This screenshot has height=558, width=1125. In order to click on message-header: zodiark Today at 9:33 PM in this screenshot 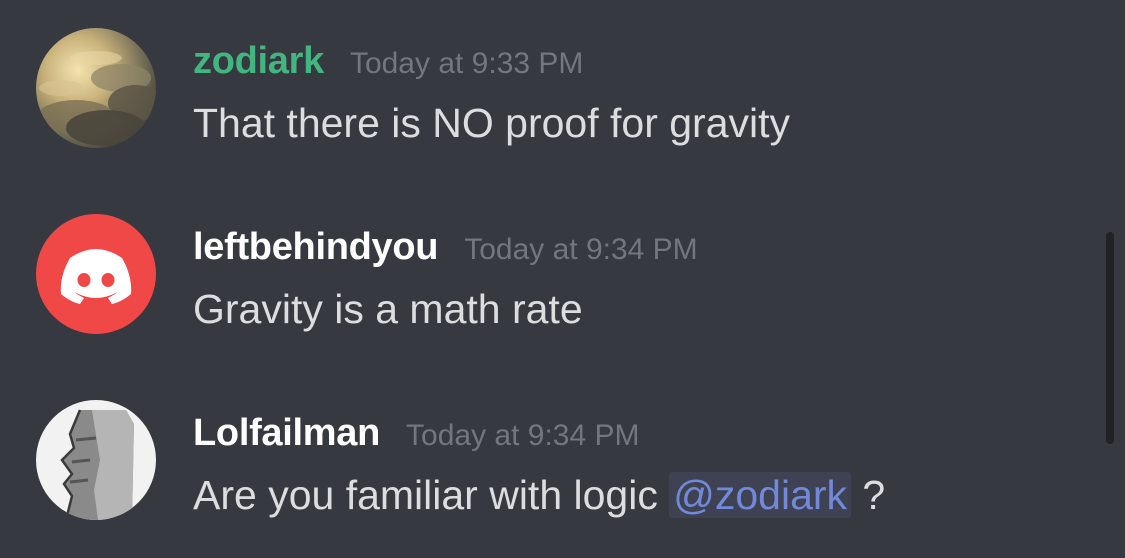, I will do `click(388, 61)`.